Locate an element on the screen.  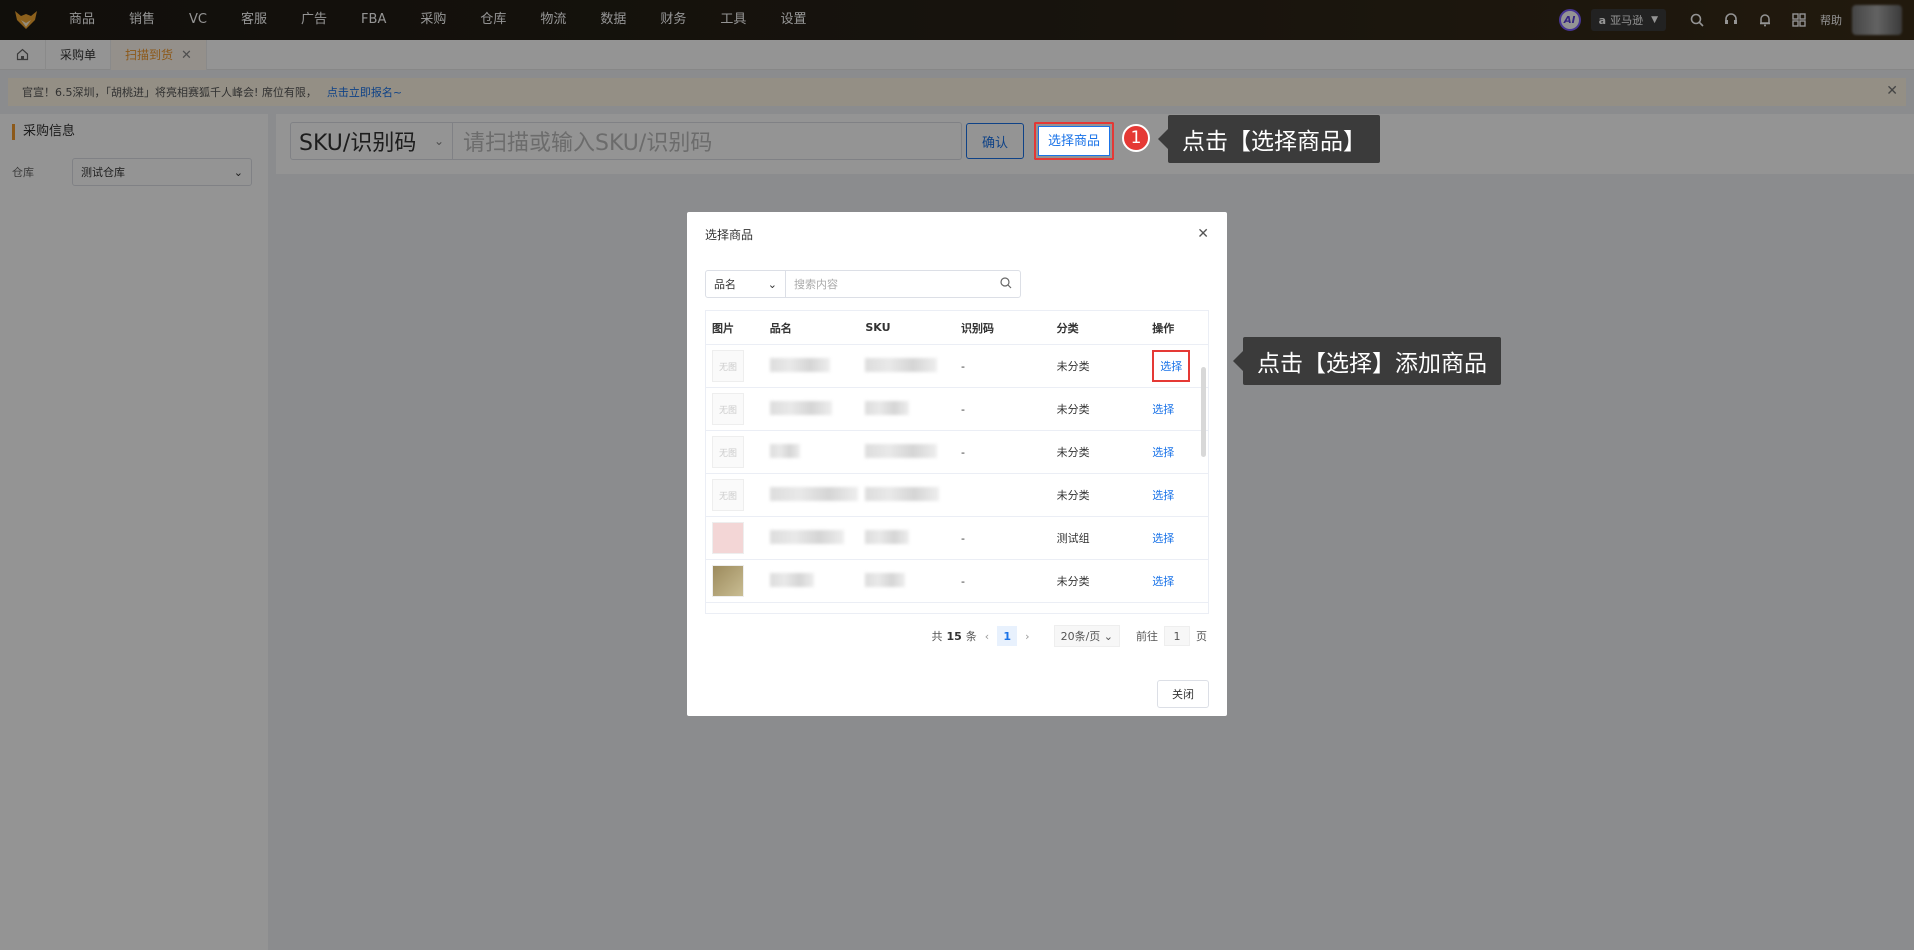
select-goods-highlight-frame: 选择商品 is located at coordinates (1074, 141).